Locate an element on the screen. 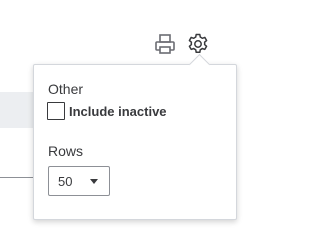 The image size is (320, 246). include-inactive-checkbox is located at coordinates (56, 111).